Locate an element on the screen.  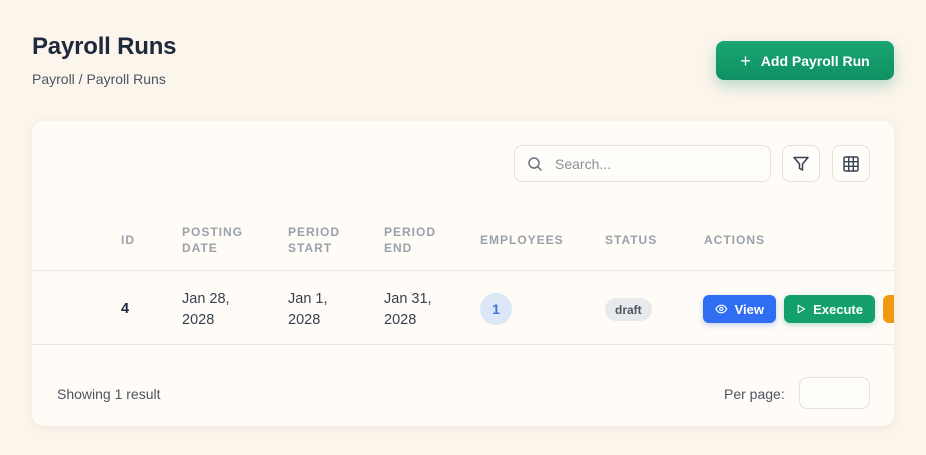
add-payroll-run-button: + Add Payroll Run is located at coordinates (805, 60).